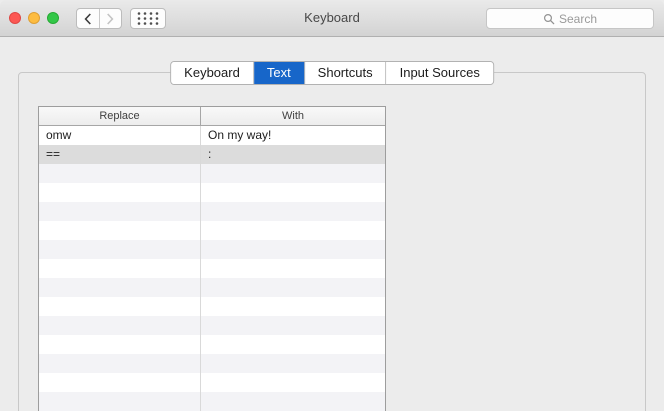 The image size is (664, 411). Describe the element at coordinates (240, 135) in the screenshot. I see `with-cell: On my way!` at that location.